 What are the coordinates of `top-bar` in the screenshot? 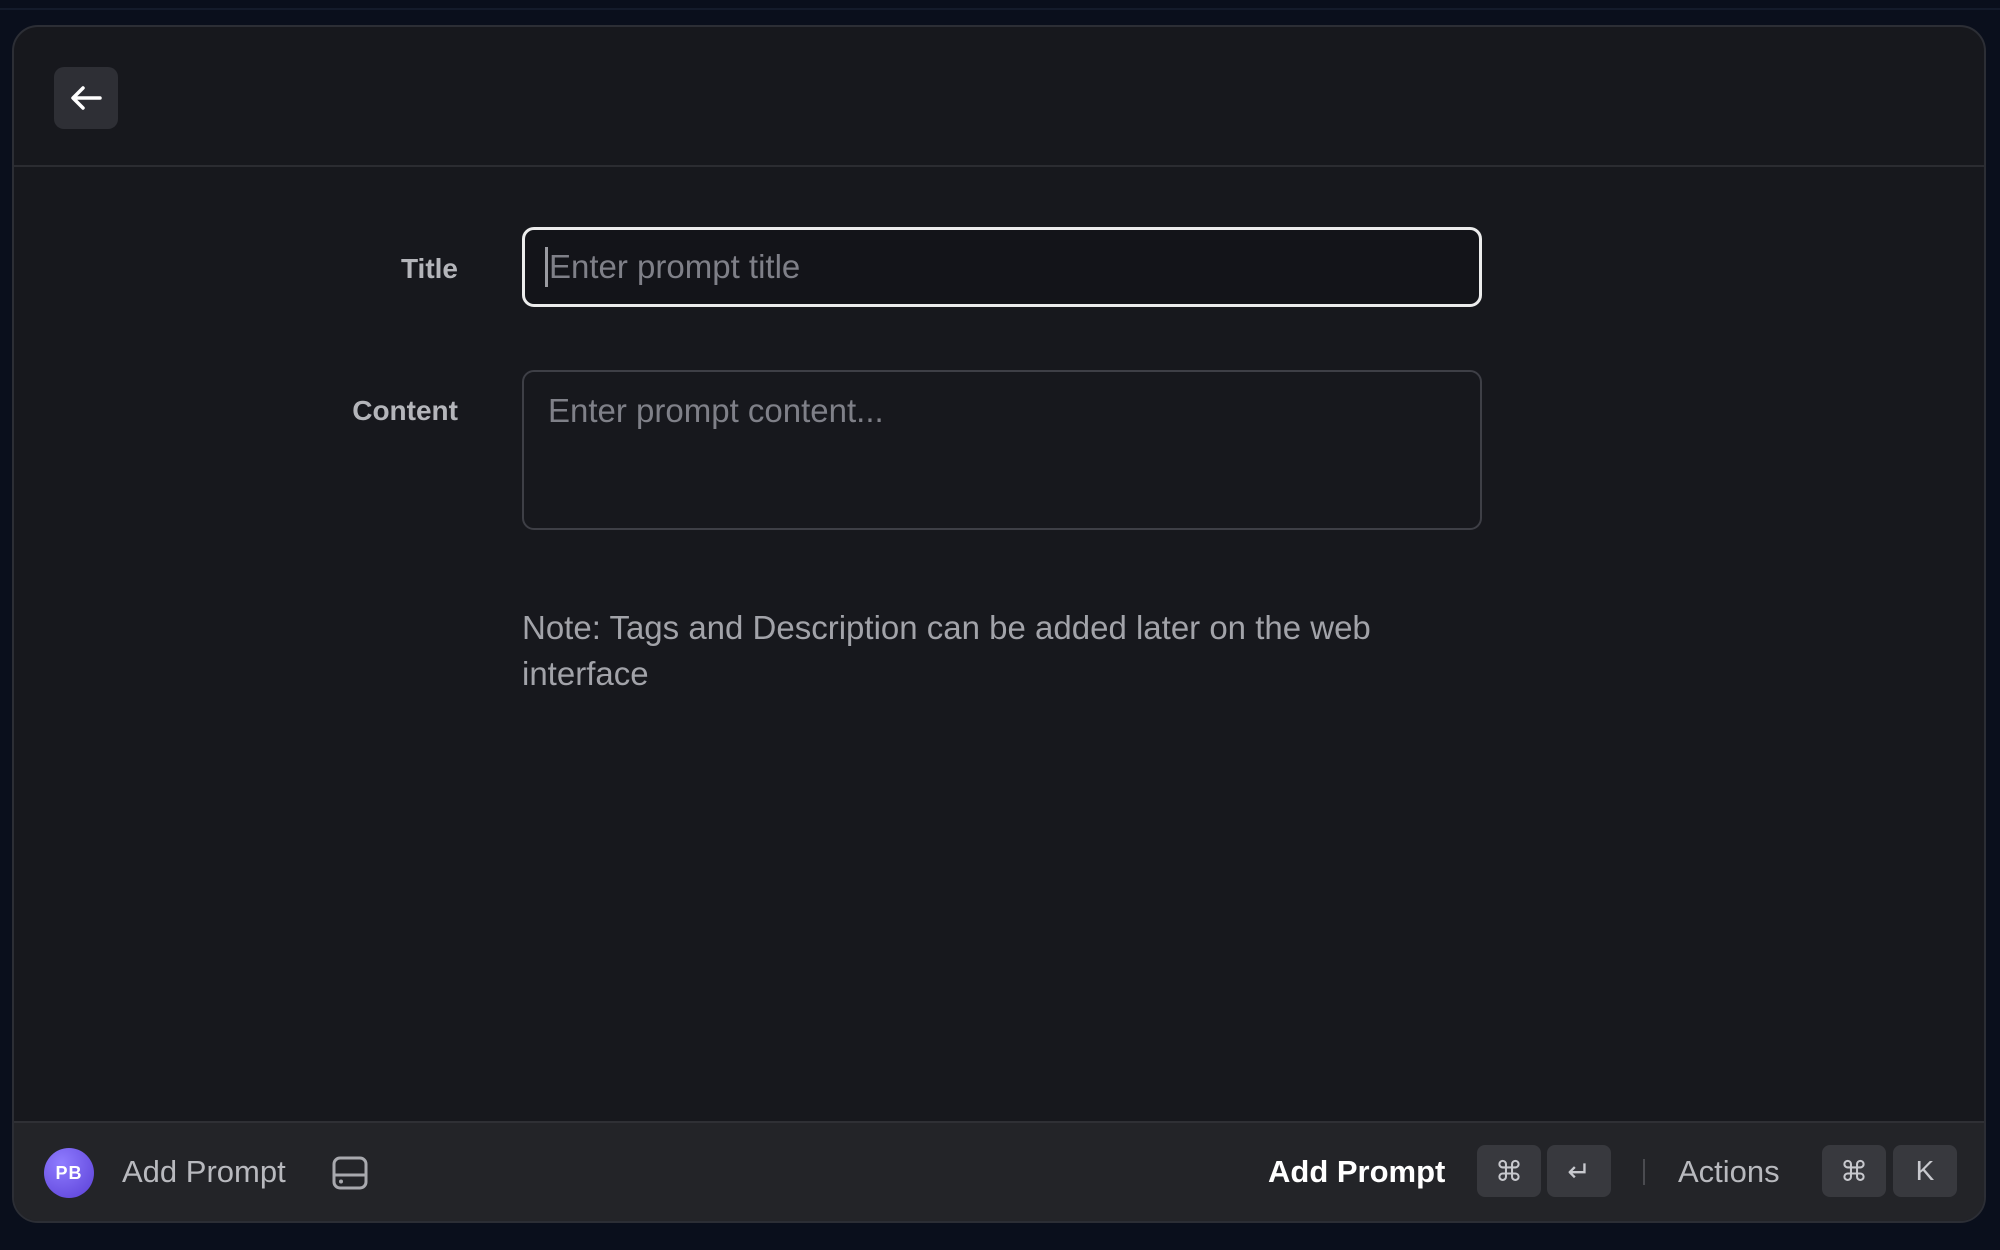 It's located at (999, 97).